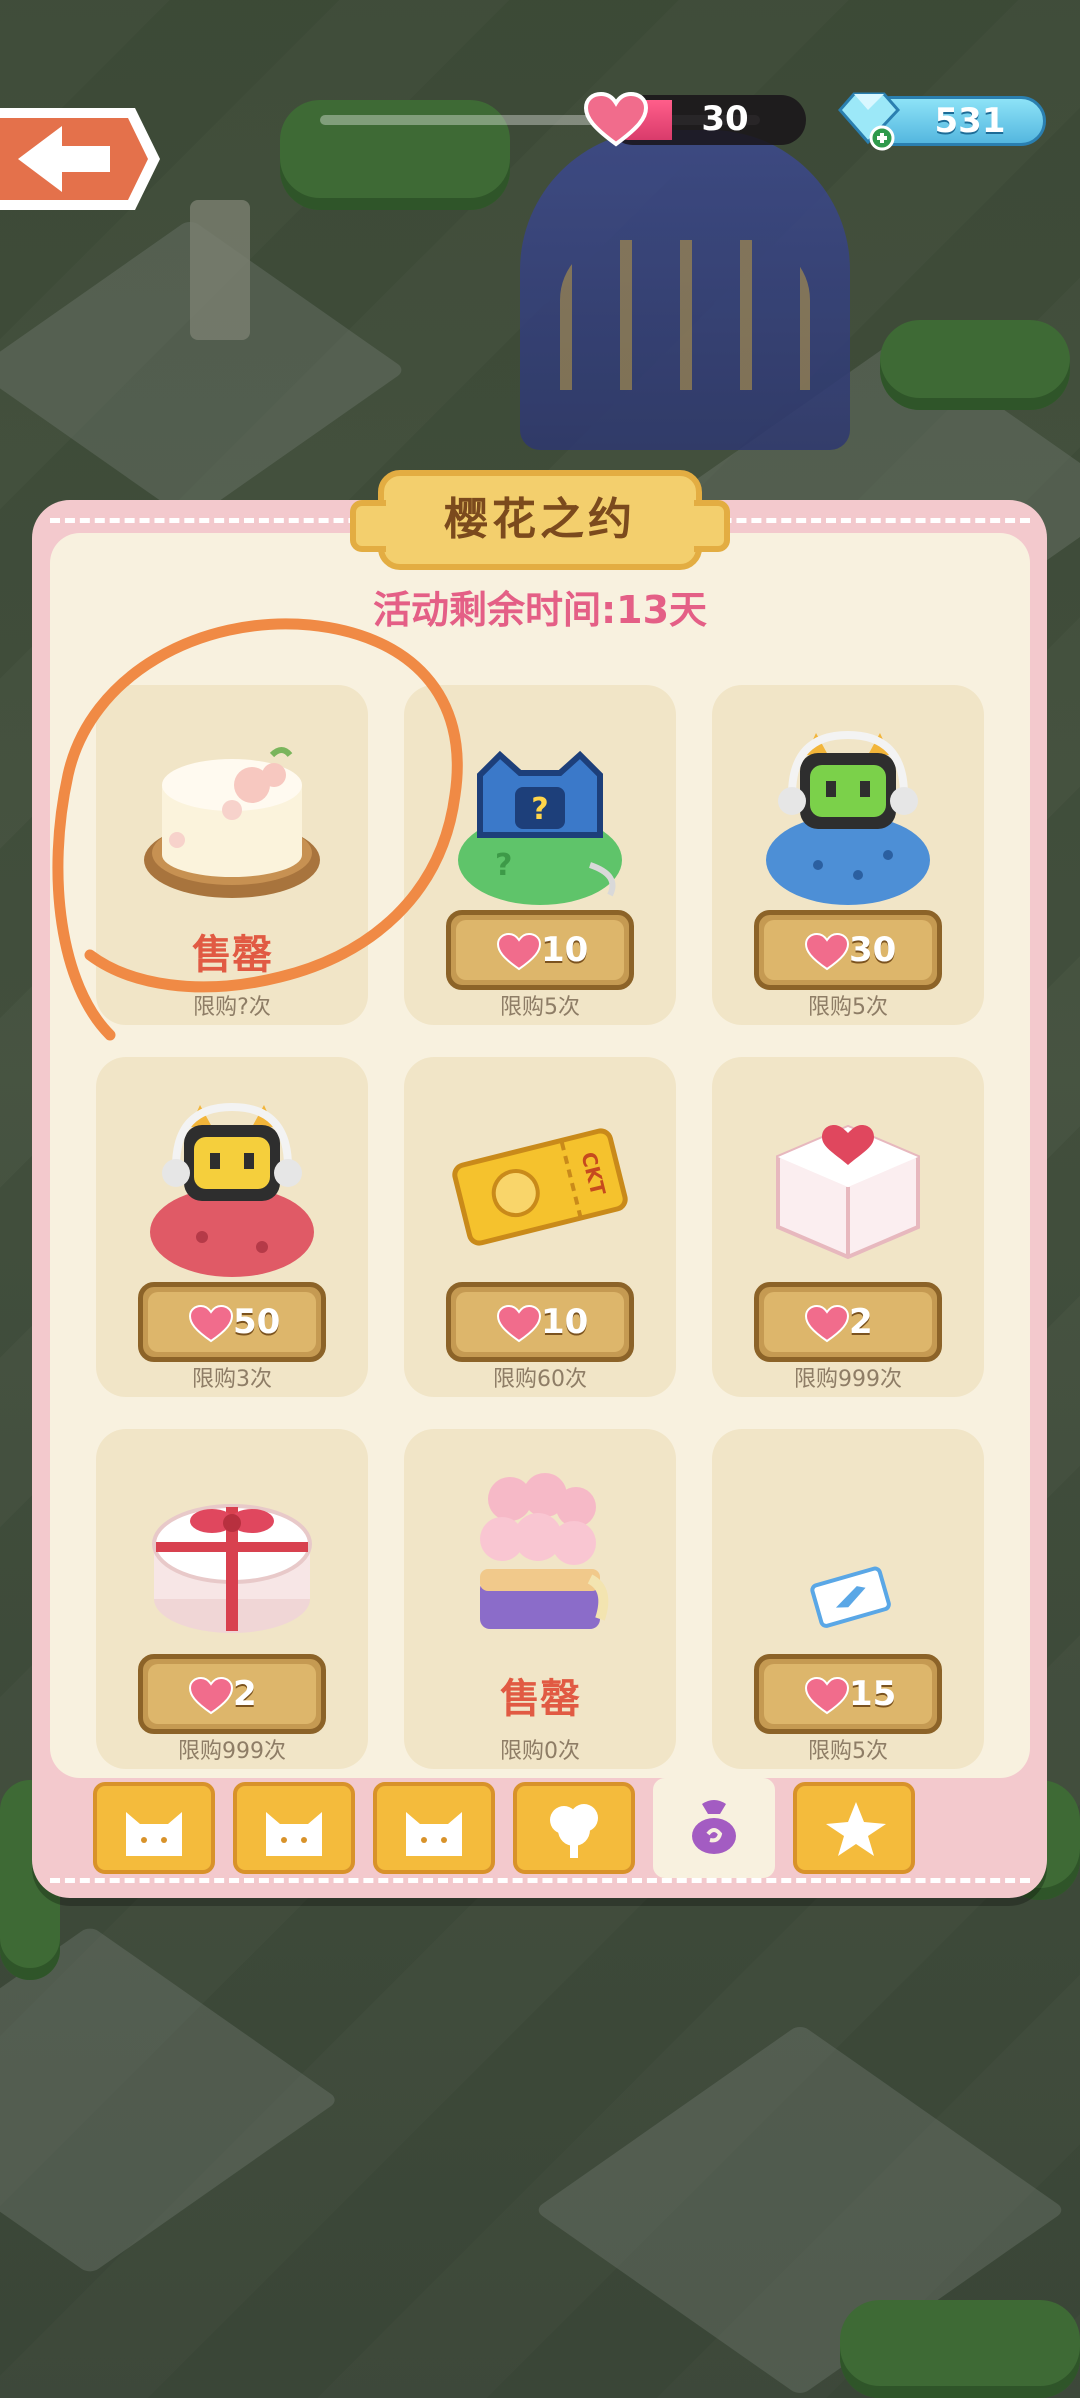  What do you see at coordinates (220, 270) in the screenshot?
I see `stone-lantern` at bounding box center [220, 270].